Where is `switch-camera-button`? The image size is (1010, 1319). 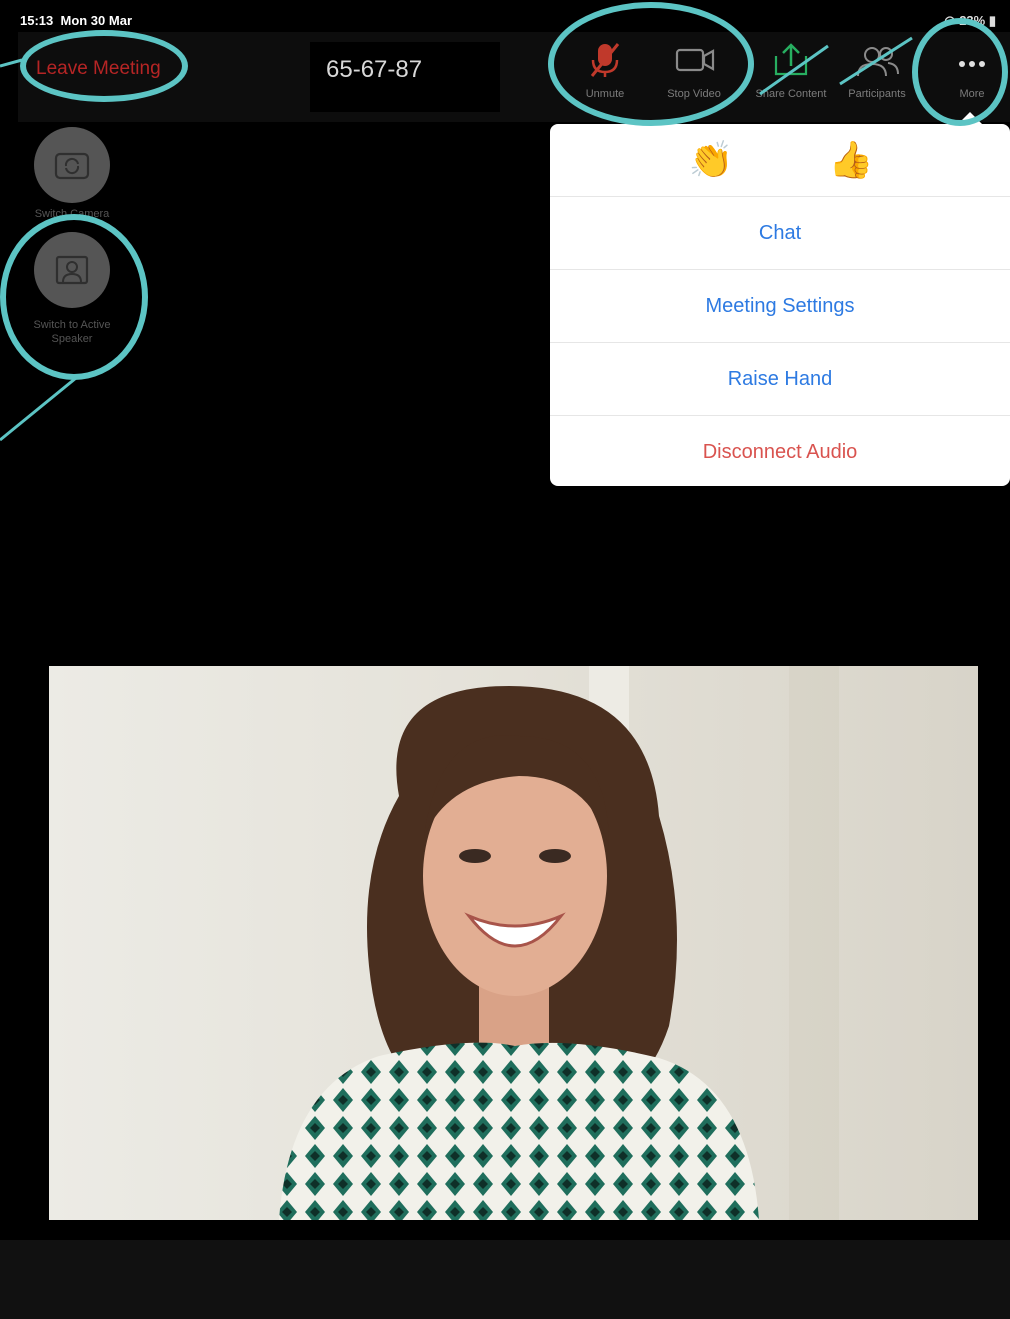 switch-camera-button is located at coordinates (72, 165).